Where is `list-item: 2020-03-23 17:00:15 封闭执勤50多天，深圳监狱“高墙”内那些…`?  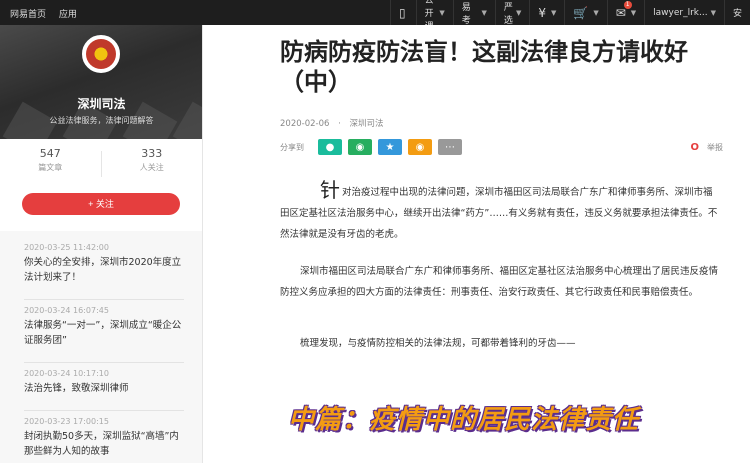 list-item: 2020-03-23 17:00:15 封闭执勤50多天，深圳监狱“高墙”内那些… is located at coordinates (104, 437).